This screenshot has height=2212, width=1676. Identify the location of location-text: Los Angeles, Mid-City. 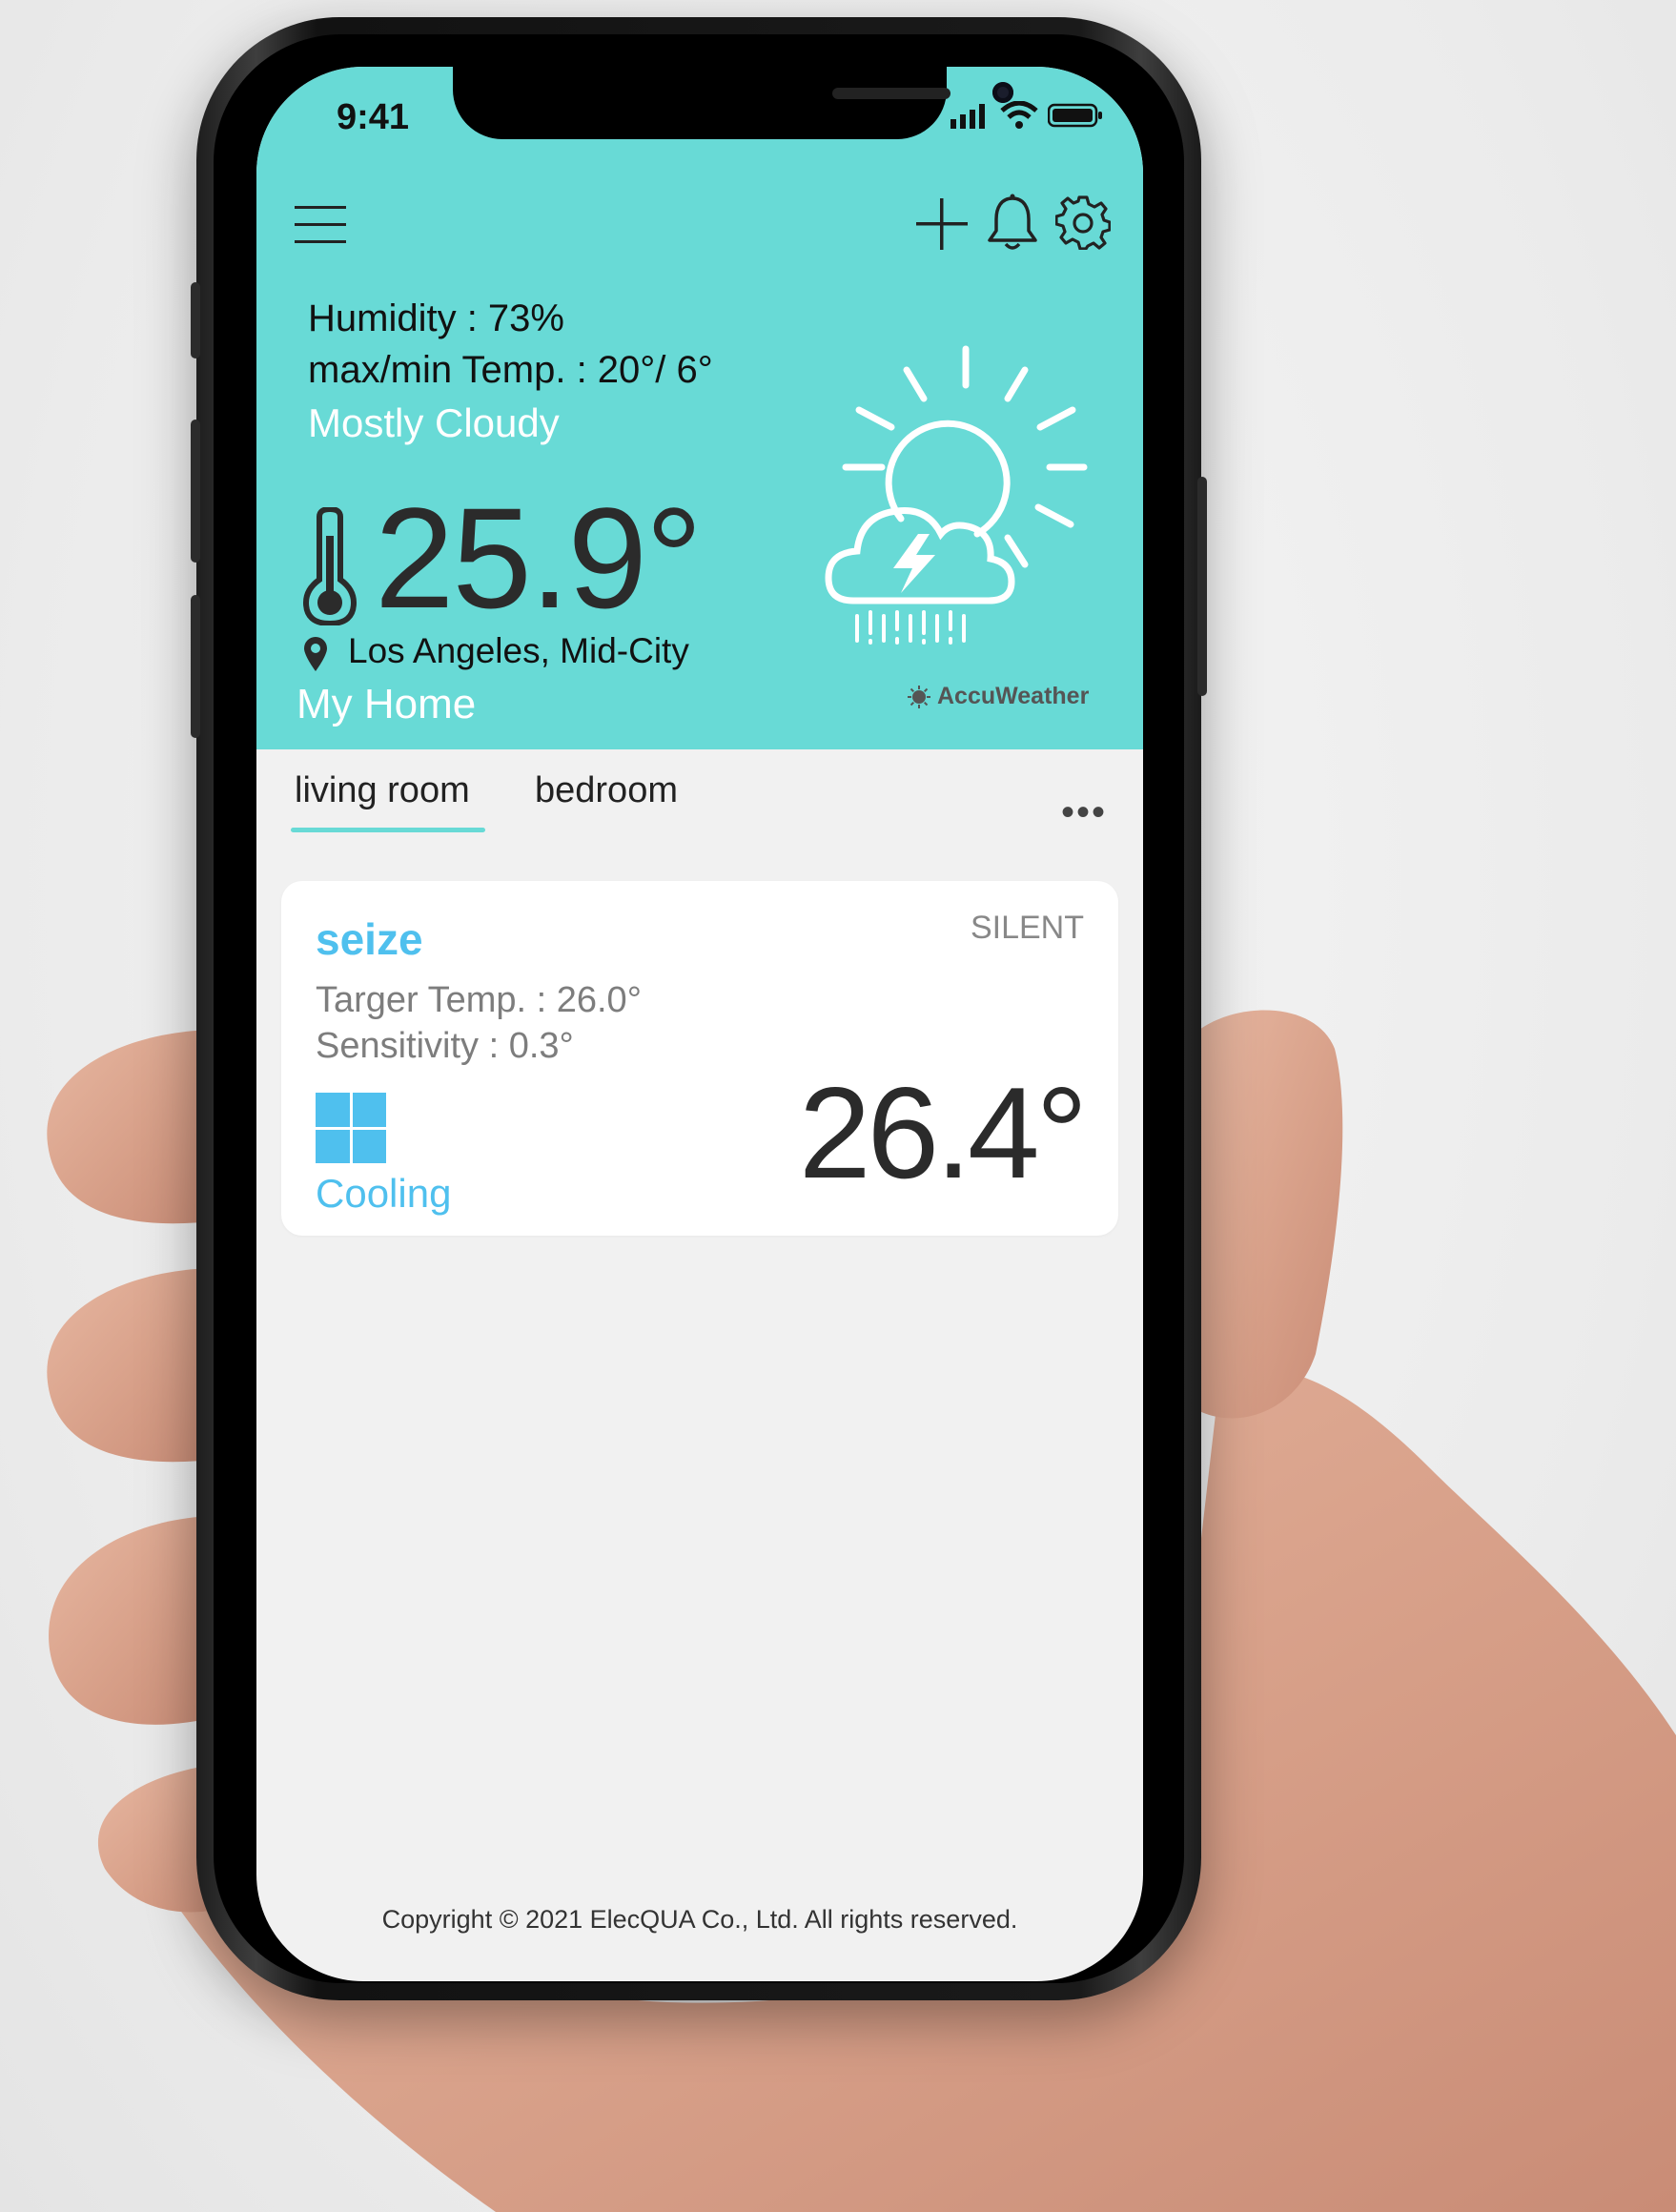
(518, 650).